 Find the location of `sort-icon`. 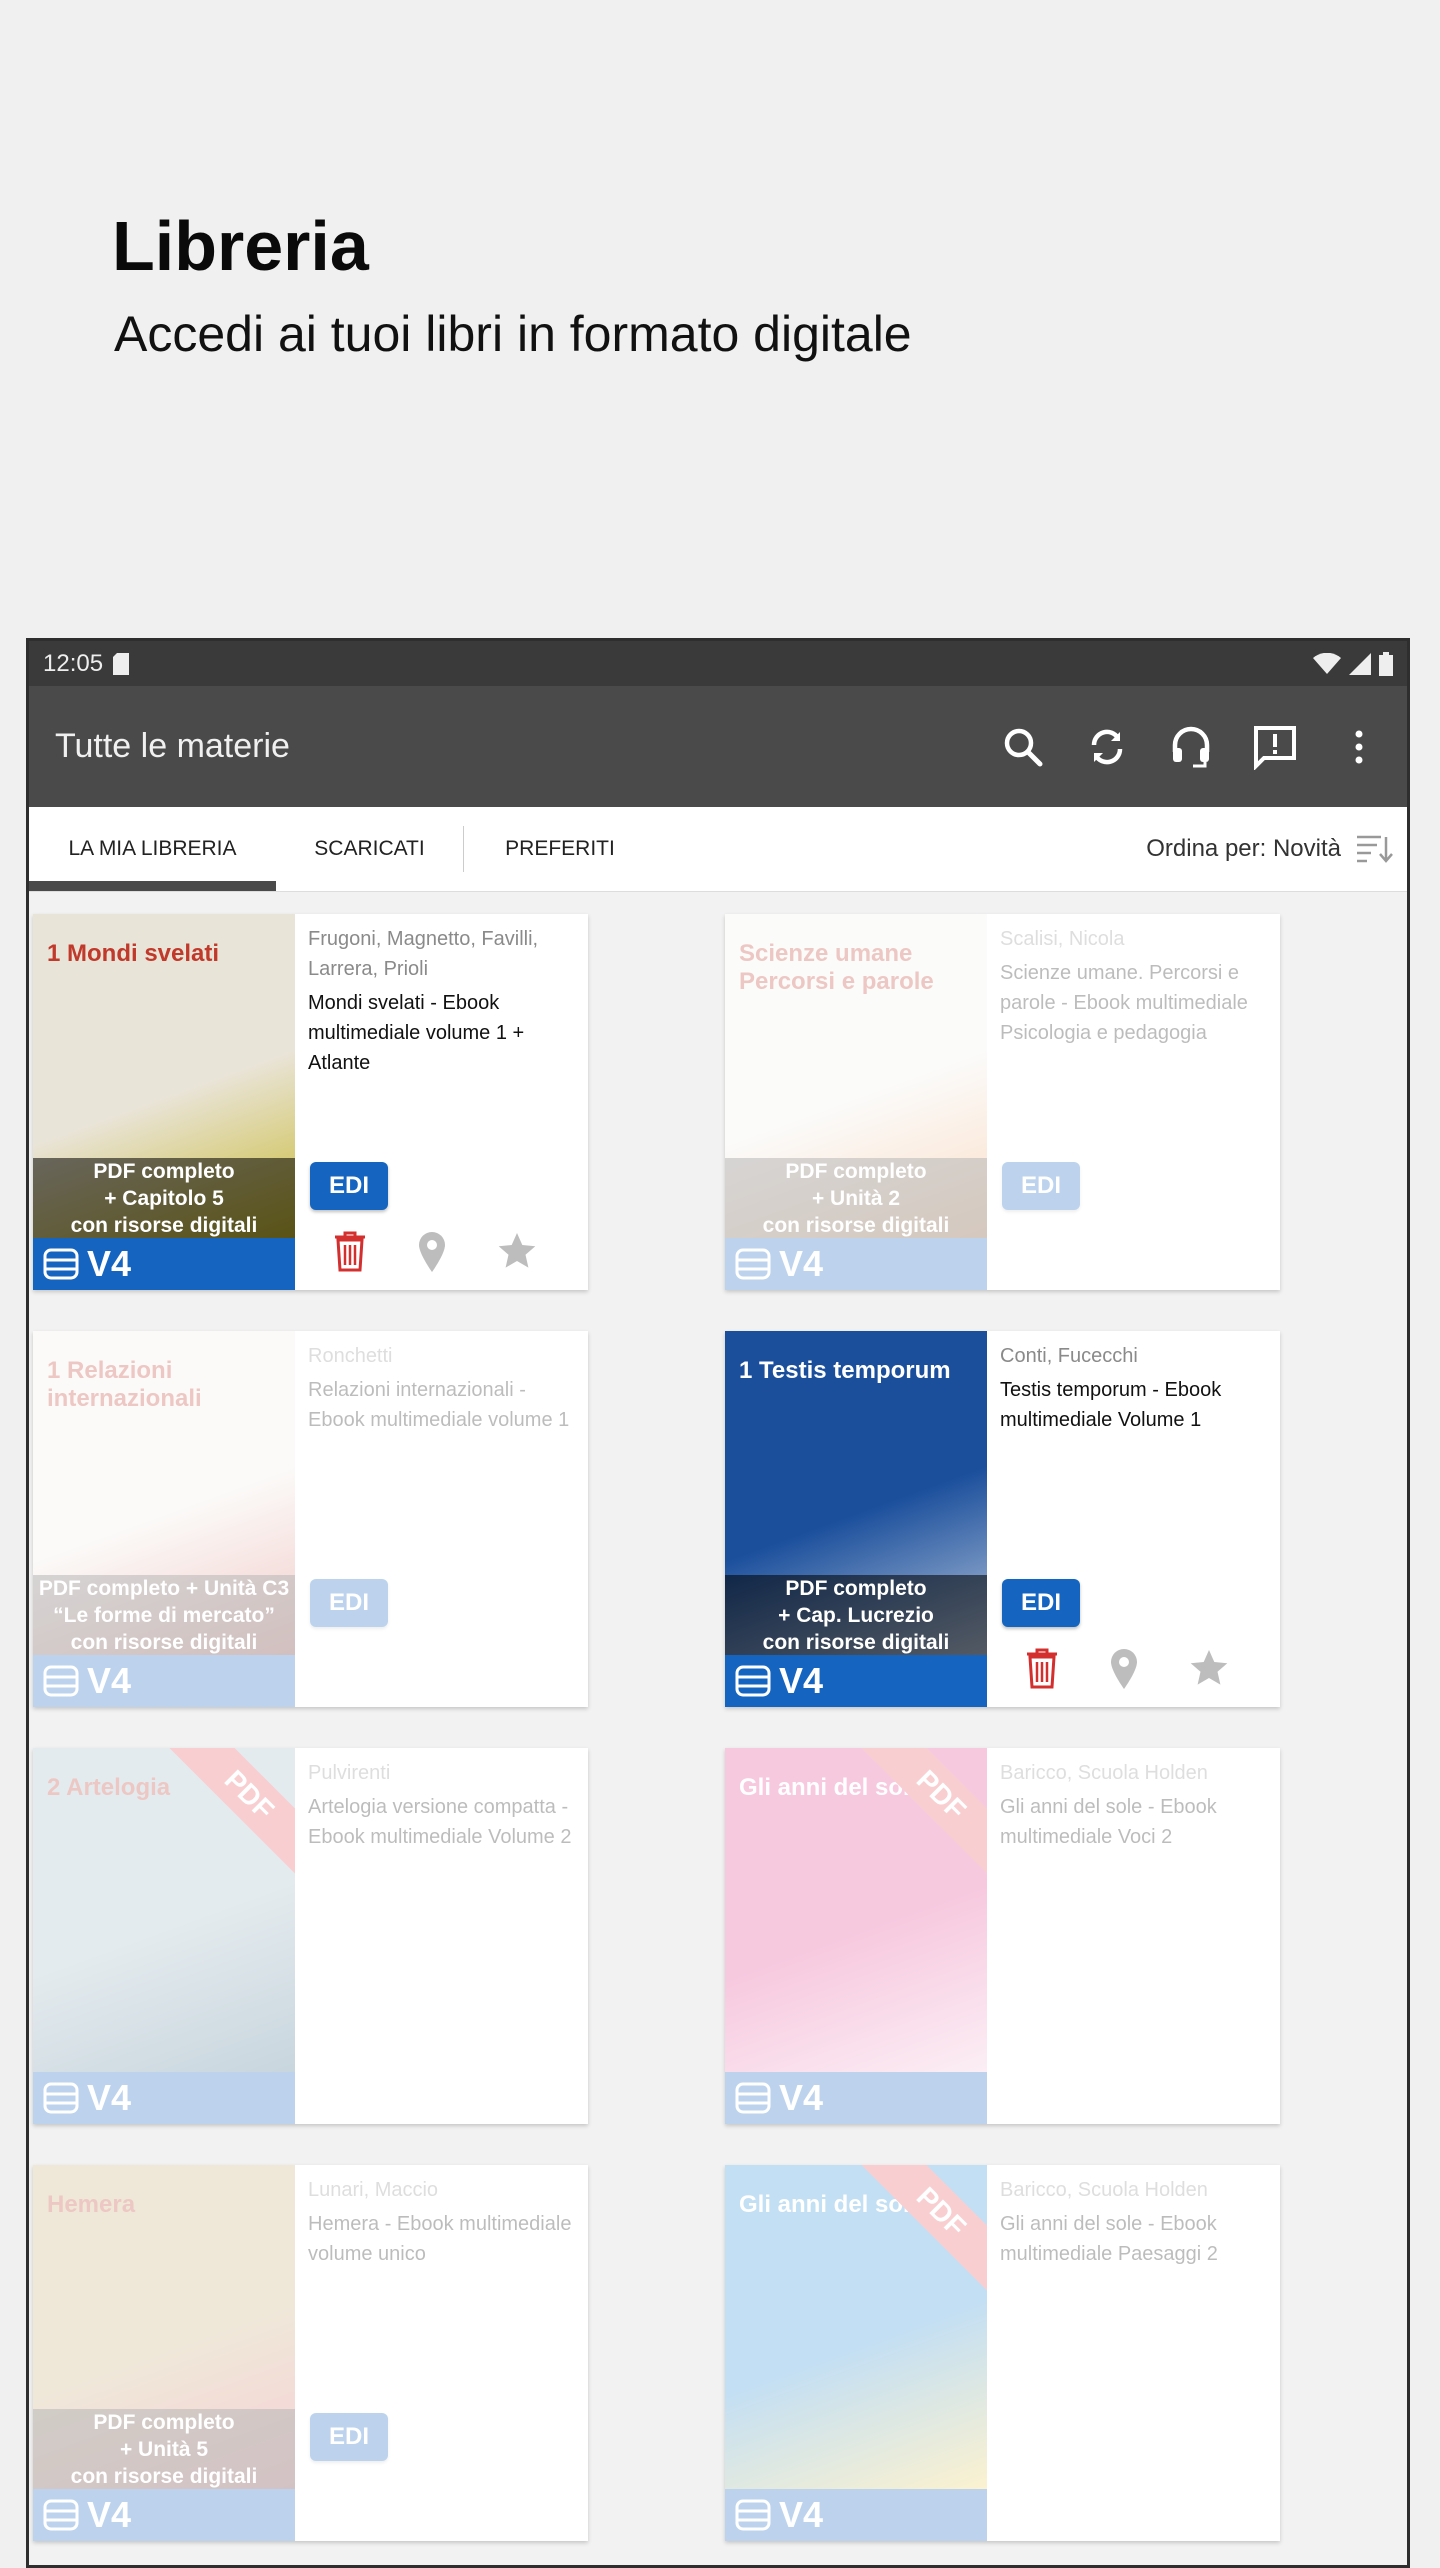

sort-icon is located at coordinates (1375, 849).